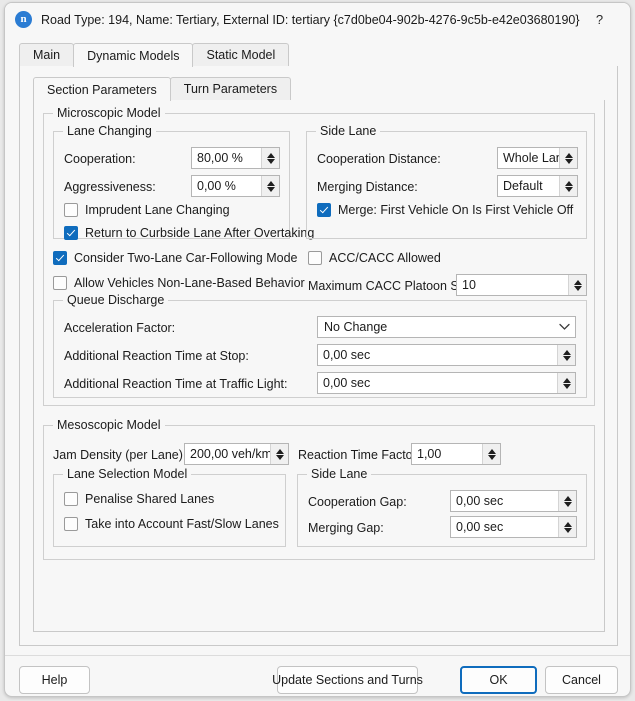 The width and height of the screenshot is (635, 701). I want to click on checkbox-imprudent-lane-changing: Imprudent Lane Changing, so click(175, 210).